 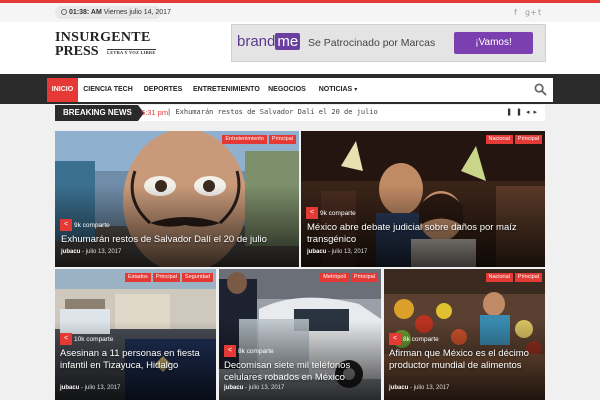 What do you see at coordinates (85, 12) in the screenshot?
I see `current-time: 01:38: AM` at bounding box center [85, 12].